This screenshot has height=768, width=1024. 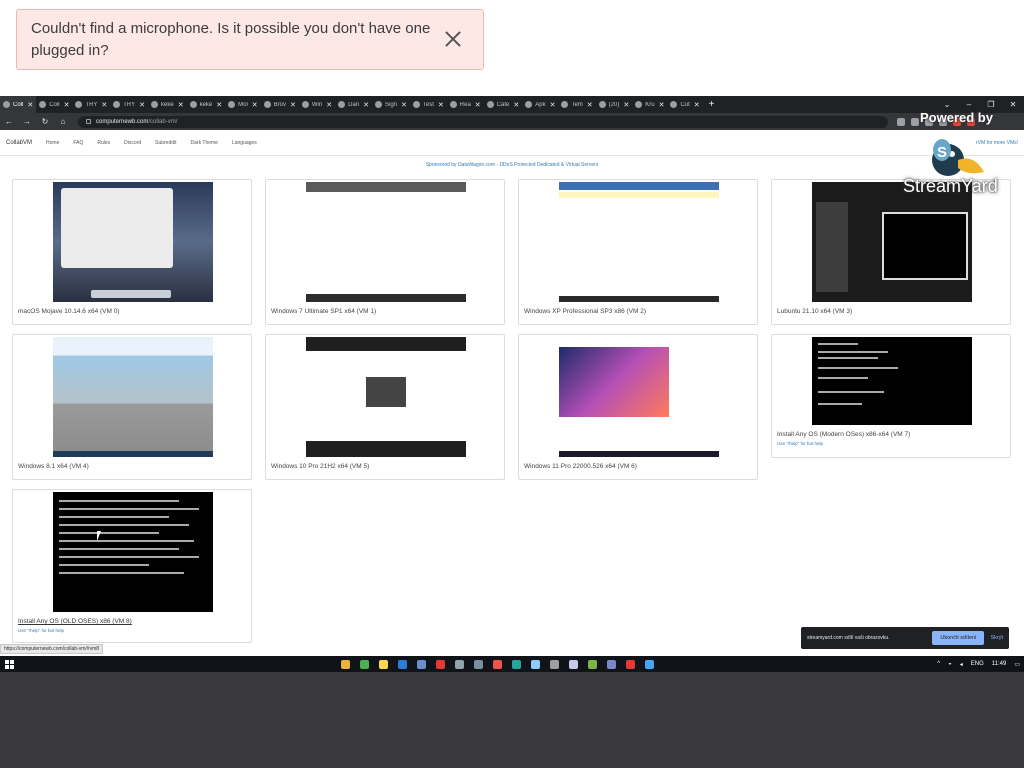 What do you see at coordinates (353, 104) in the screenshot?
I see `browser-tab: Dan ✕` at bounding box center [353, 104].